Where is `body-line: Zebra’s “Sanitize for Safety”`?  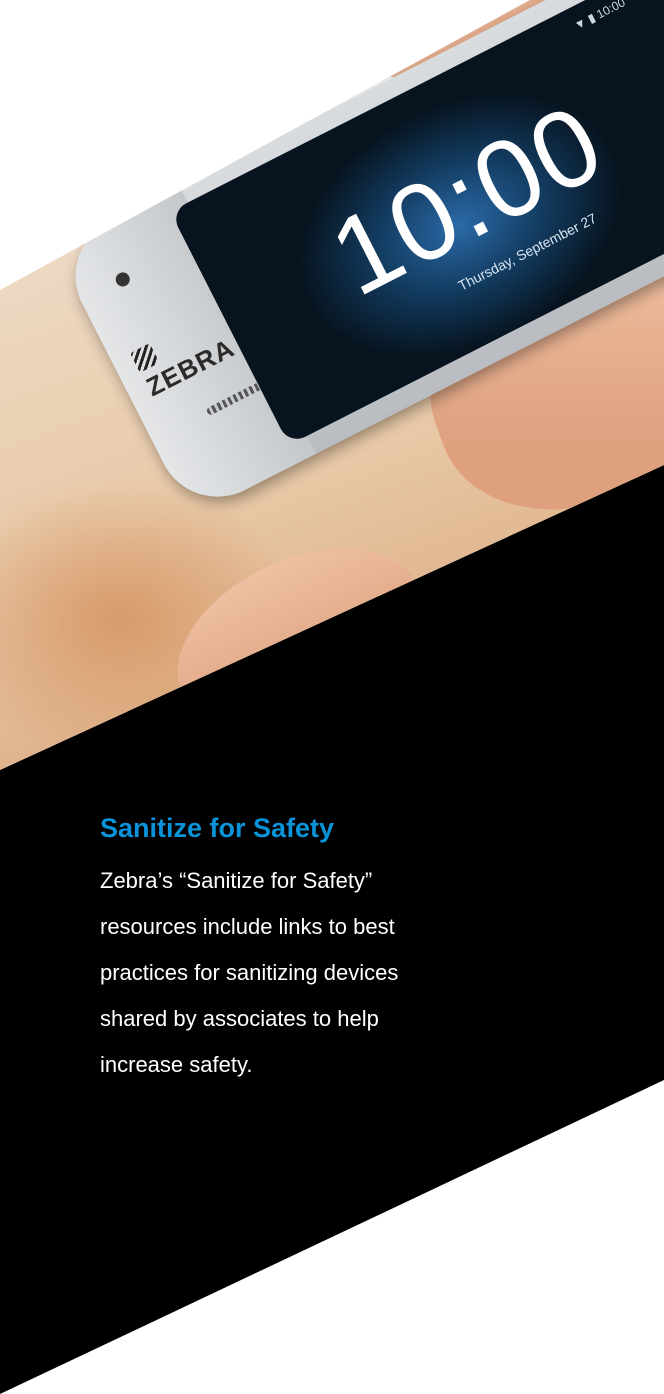 body-line: Zebra’s “Sanitize for Safety” is located at coordinates (236, 881).